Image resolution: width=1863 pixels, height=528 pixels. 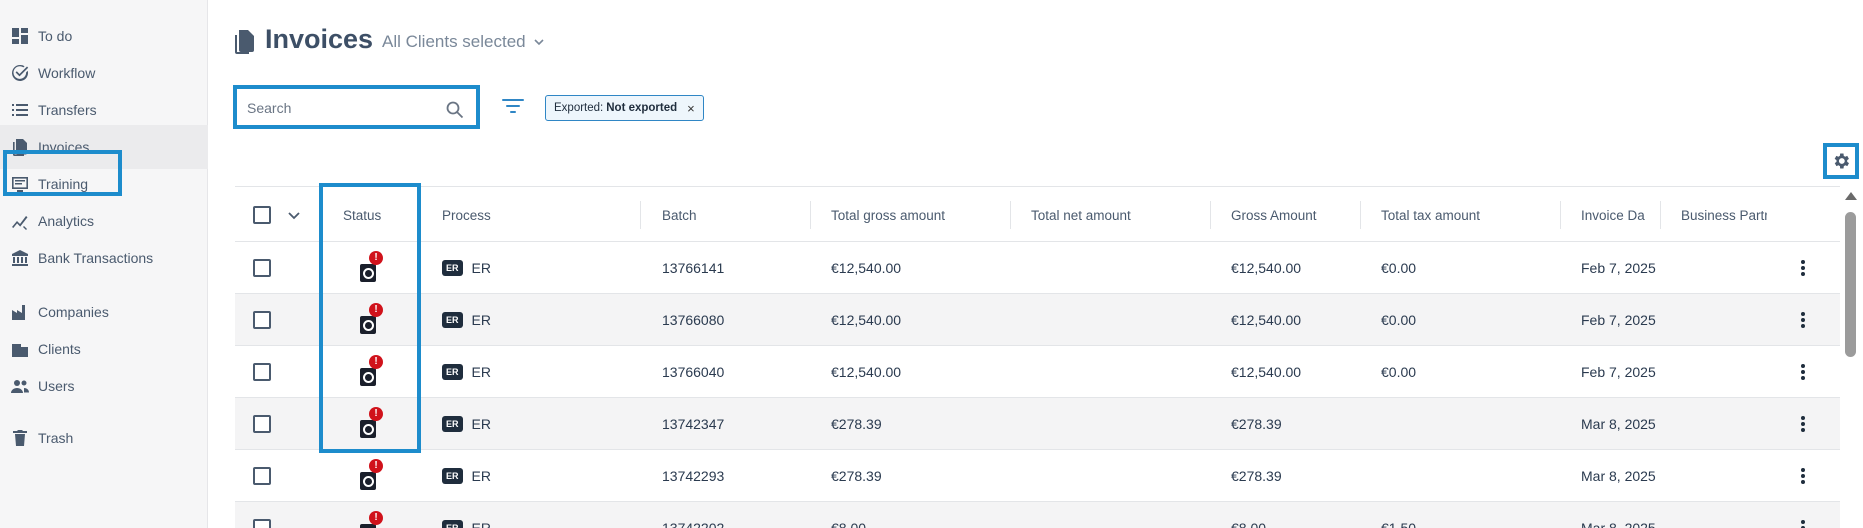 I want to click on column-header-total-net-amount: Total net amount, so click(x=1081, y=215).